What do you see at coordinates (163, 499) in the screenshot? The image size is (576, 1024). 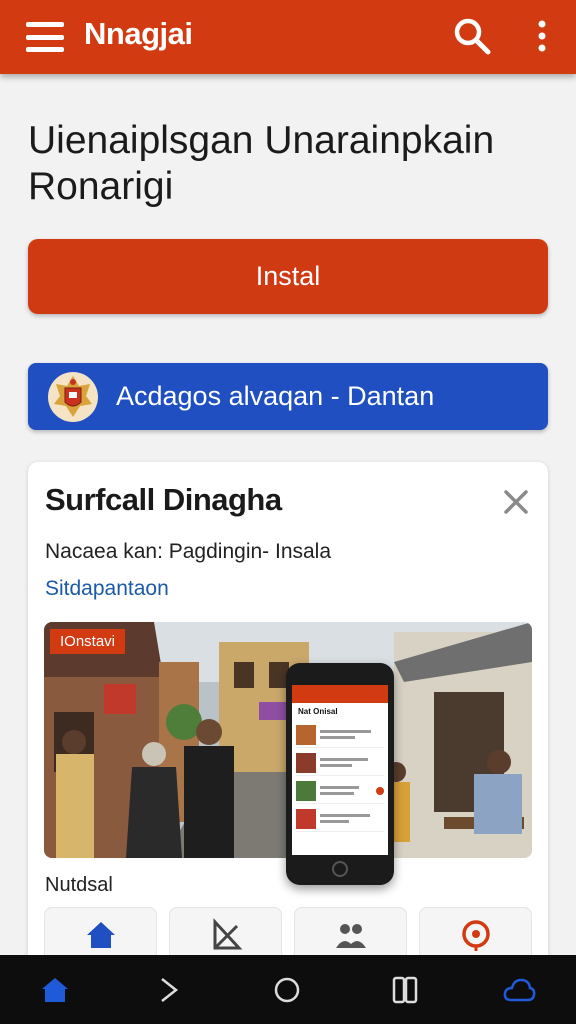 I see `card-title: Surfcall Dinagha` at bounding box center [163, 499].